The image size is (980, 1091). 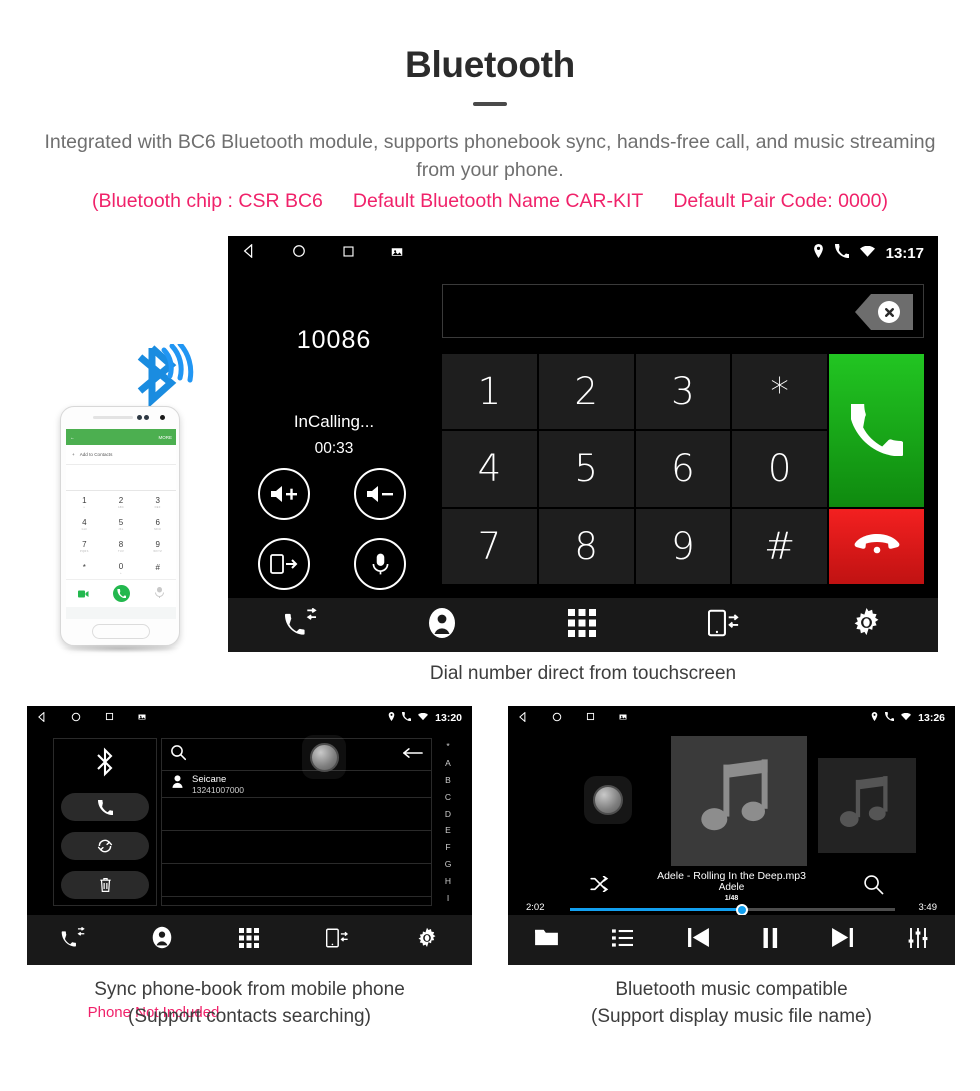 I want to click on phone-key-digit: 3, so click(x=157, y=500).